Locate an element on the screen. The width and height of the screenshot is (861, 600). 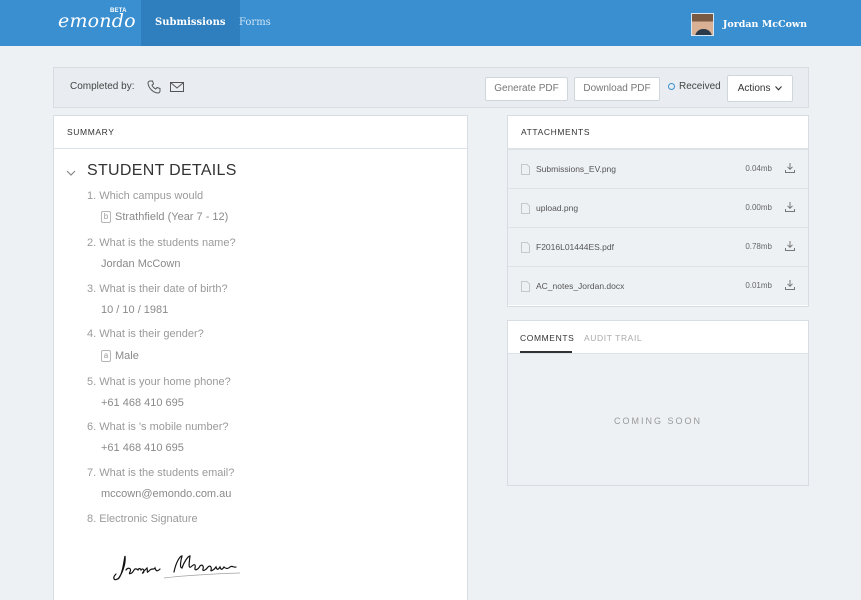
attachment-name: Submissions_EV.png is located at coordinates (576, 169).